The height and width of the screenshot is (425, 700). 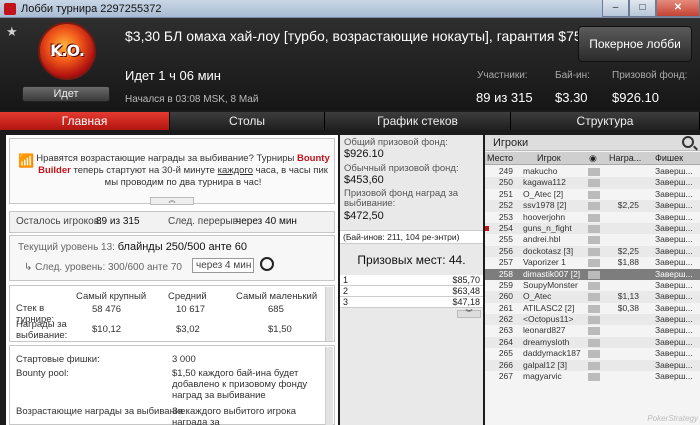 I want to click on column-place: Место, so click(x=500, y=158).